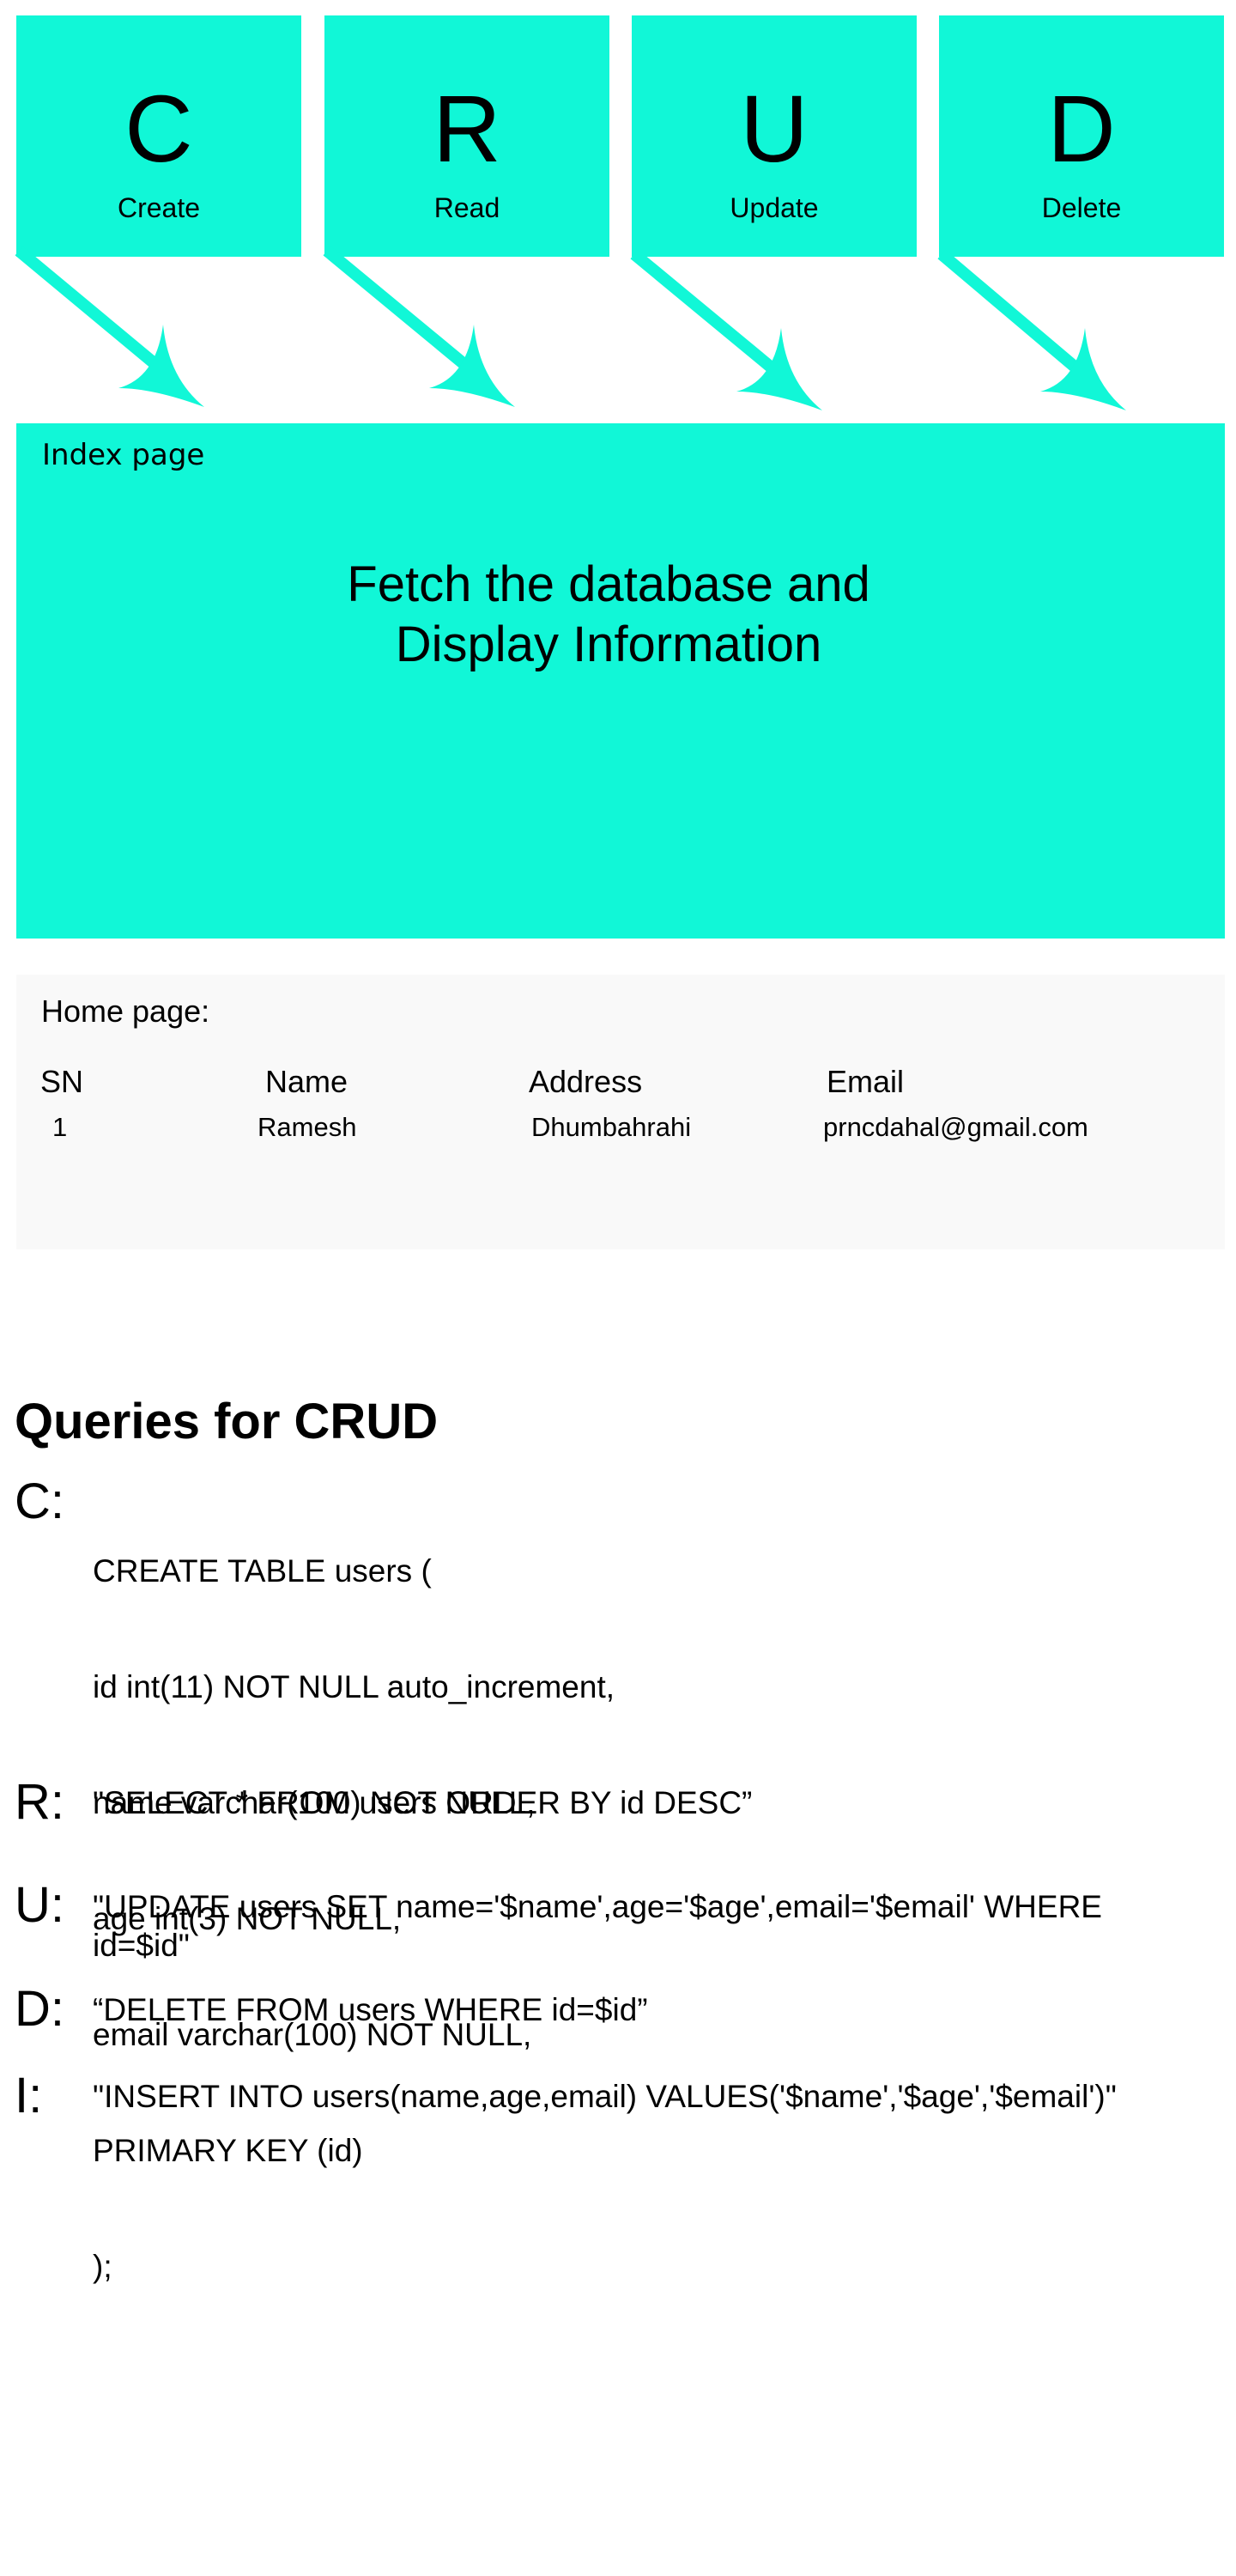  I want to click on create-query-line: );, so click(102, 2266).